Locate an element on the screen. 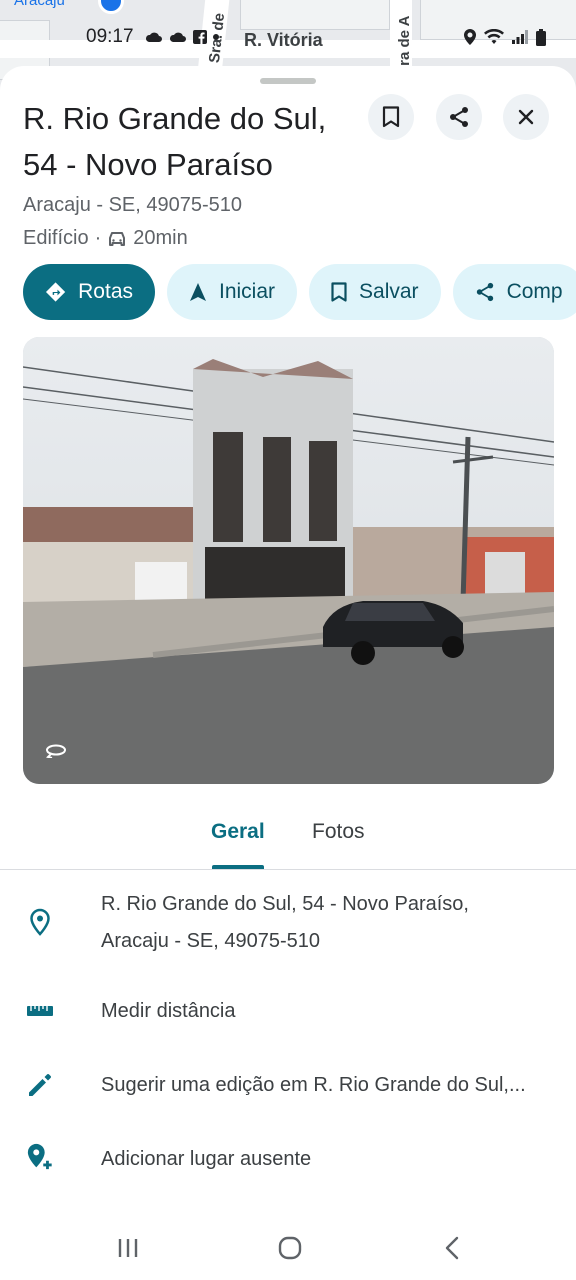 The image size is (576, 1280). battery-icon is located at coordinates (541, 37).